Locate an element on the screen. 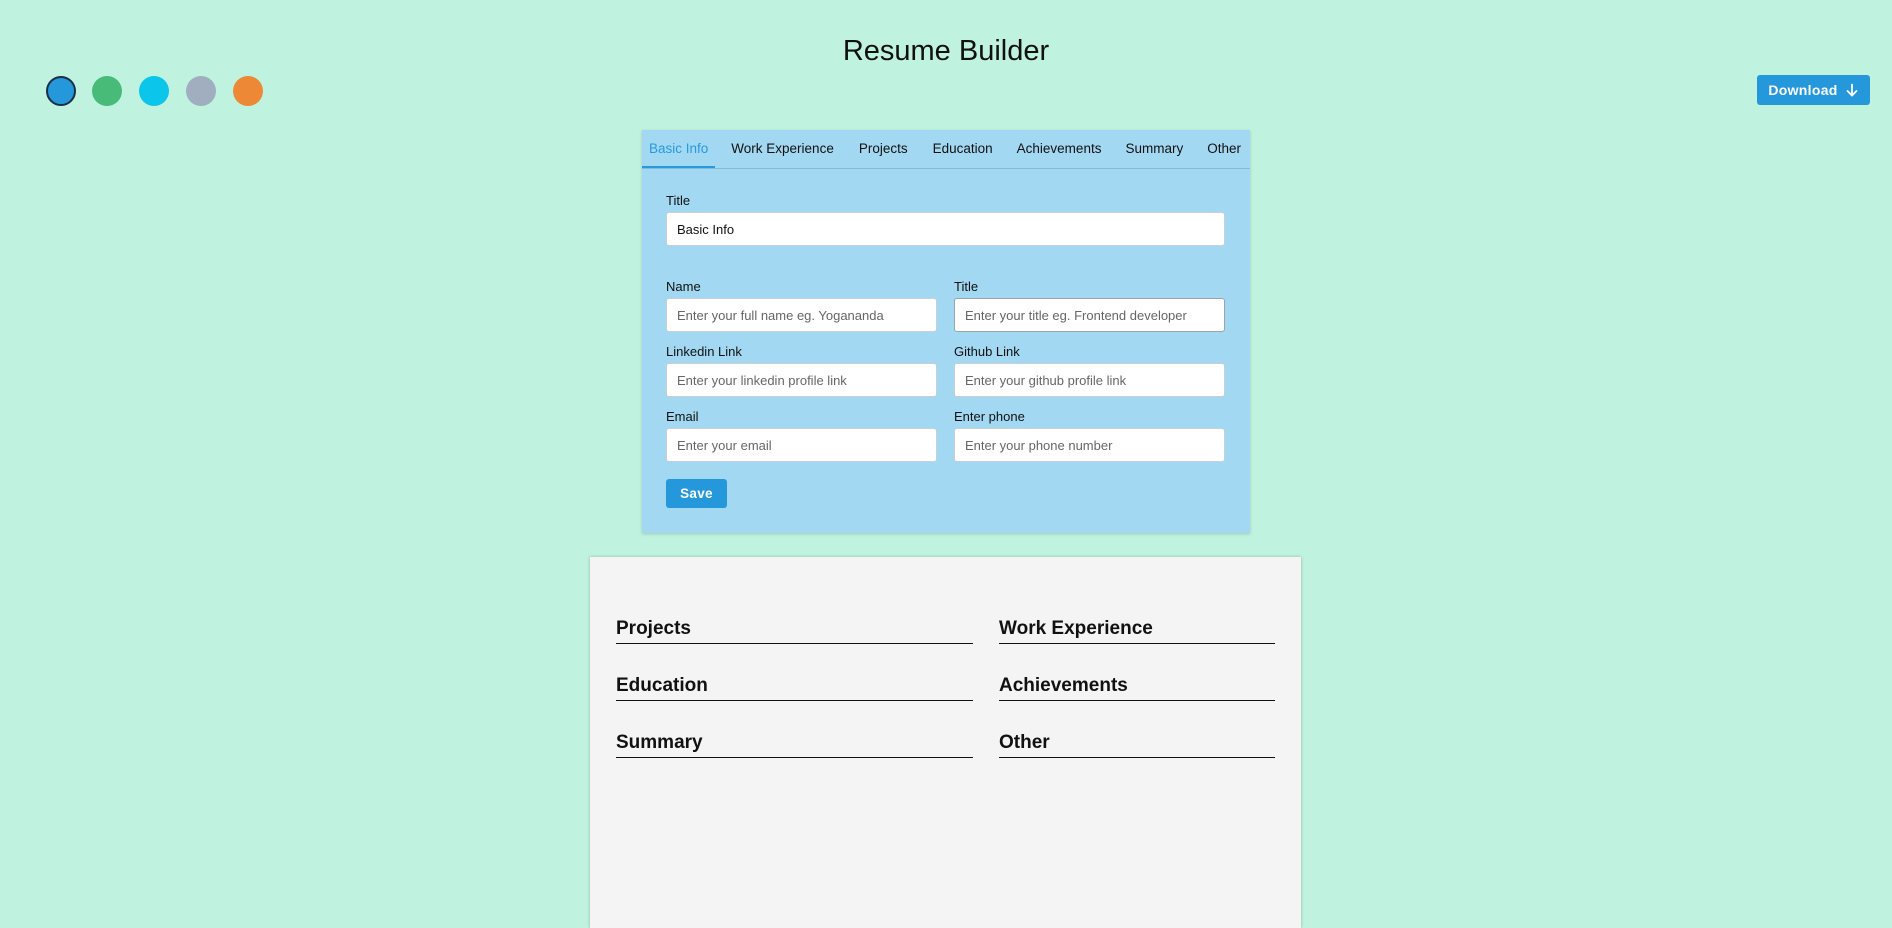 Image resolution: width=1892 pixels, height=928 pixels. tab-projects: Projects is located at coordinates (883, 149).